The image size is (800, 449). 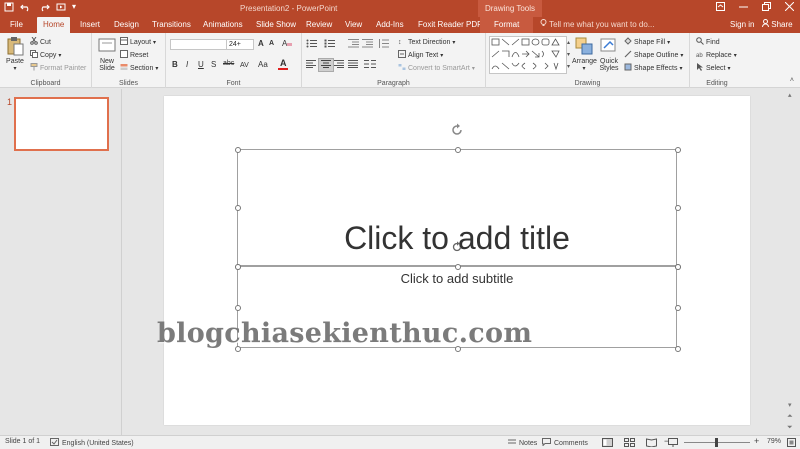 I want to click on bold-button: B, so click(x=175, y=64).